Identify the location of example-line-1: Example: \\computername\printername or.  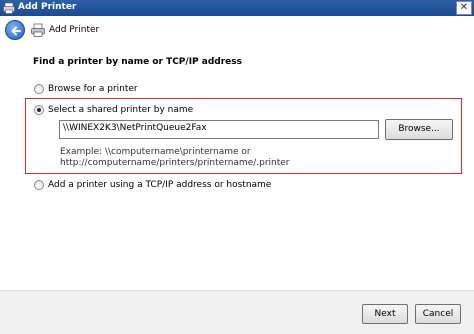
(155, 152).